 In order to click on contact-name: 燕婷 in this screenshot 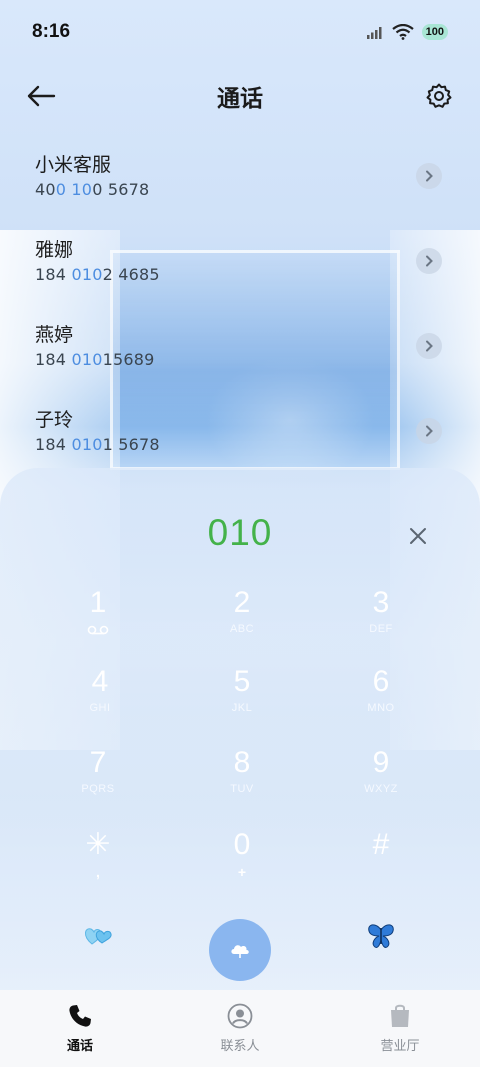, I will do `click(54, 335)`.